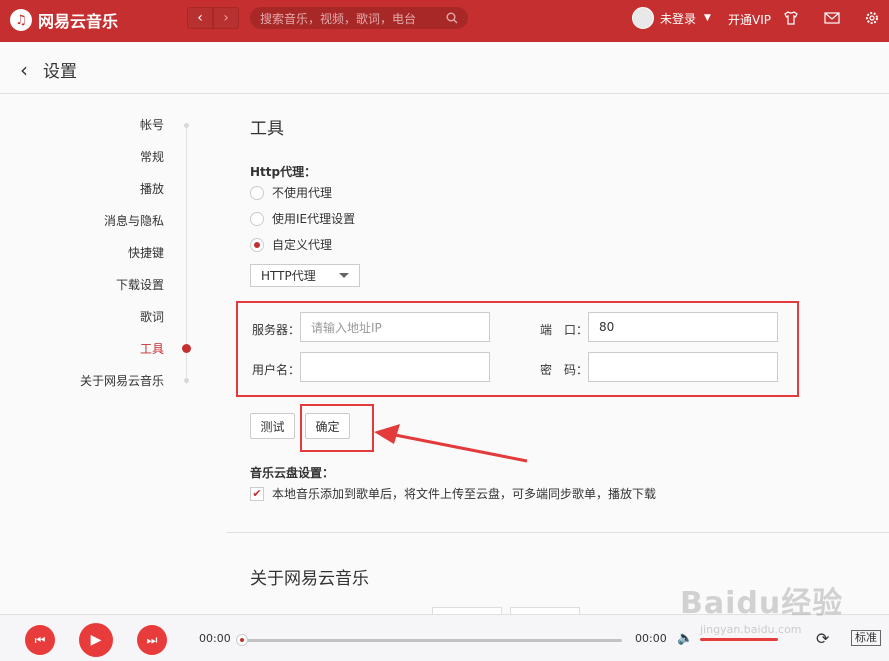  Describe the element at coordinates (749, 19) in the screenshot. I see `vip-link: 开通VIP` at that location.